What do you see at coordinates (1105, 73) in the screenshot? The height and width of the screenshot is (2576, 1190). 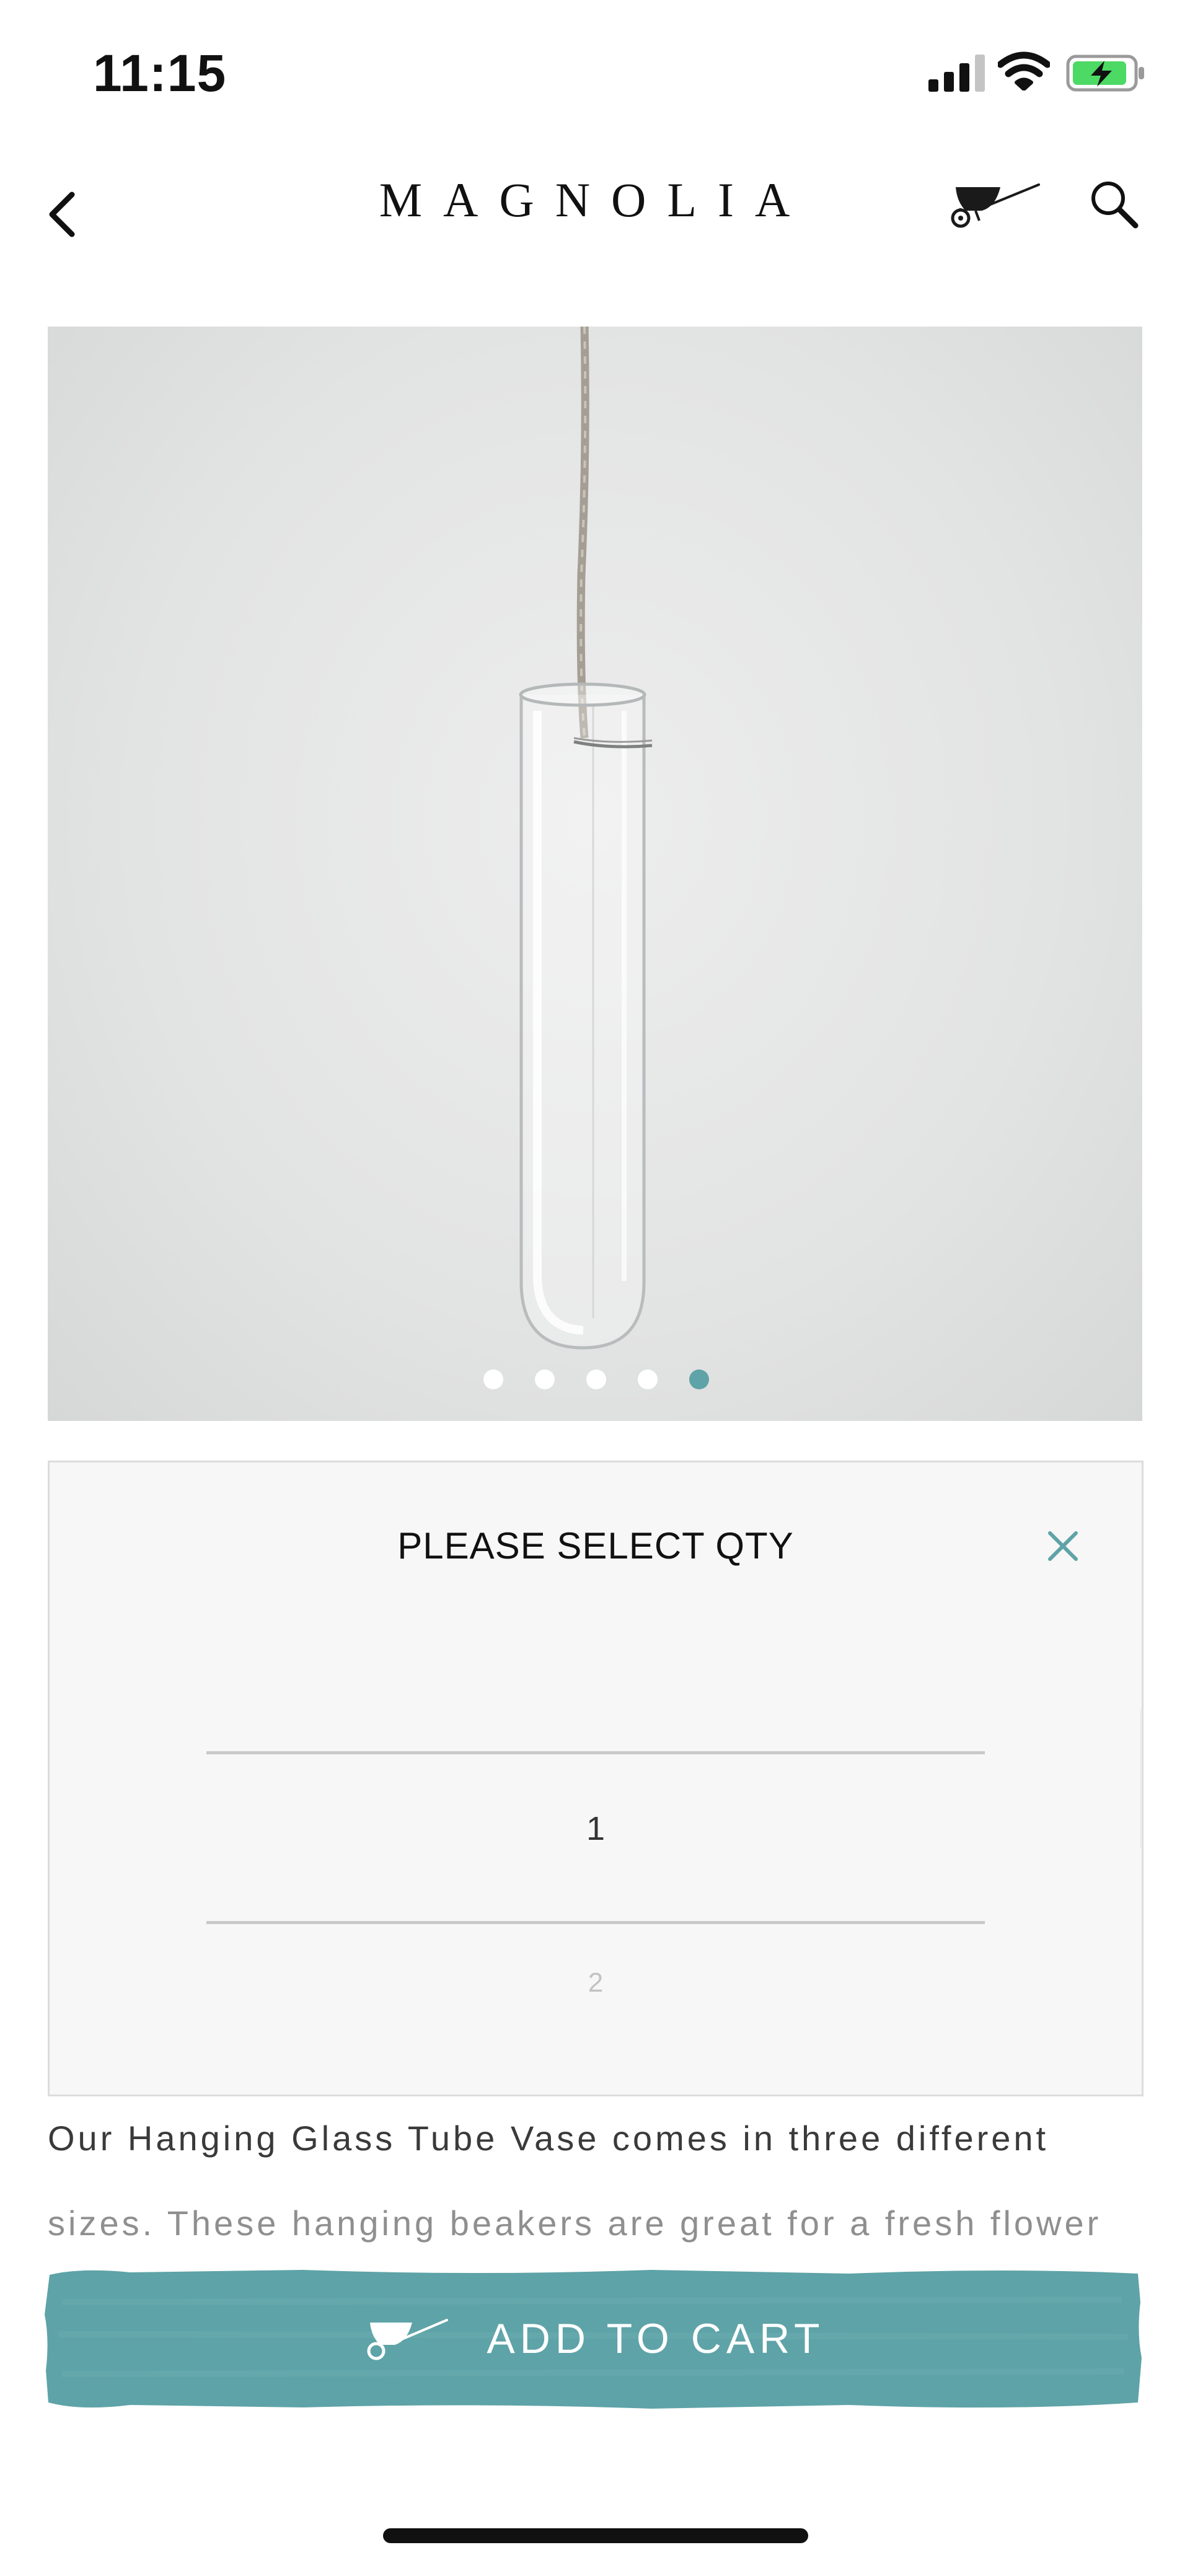 I see `battery-icon` at bounding box center [1105, 73].